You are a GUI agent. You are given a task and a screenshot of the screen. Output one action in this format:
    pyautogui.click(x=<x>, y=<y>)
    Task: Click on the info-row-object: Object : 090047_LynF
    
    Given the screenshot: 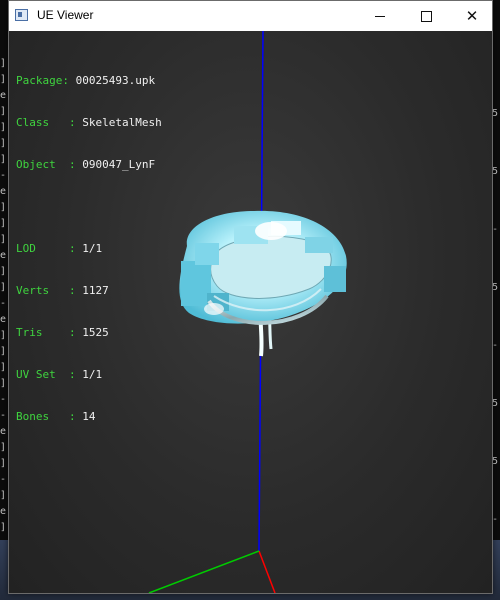 What is the action you would take?
    pyautogui.click(x=89, y=165)
    